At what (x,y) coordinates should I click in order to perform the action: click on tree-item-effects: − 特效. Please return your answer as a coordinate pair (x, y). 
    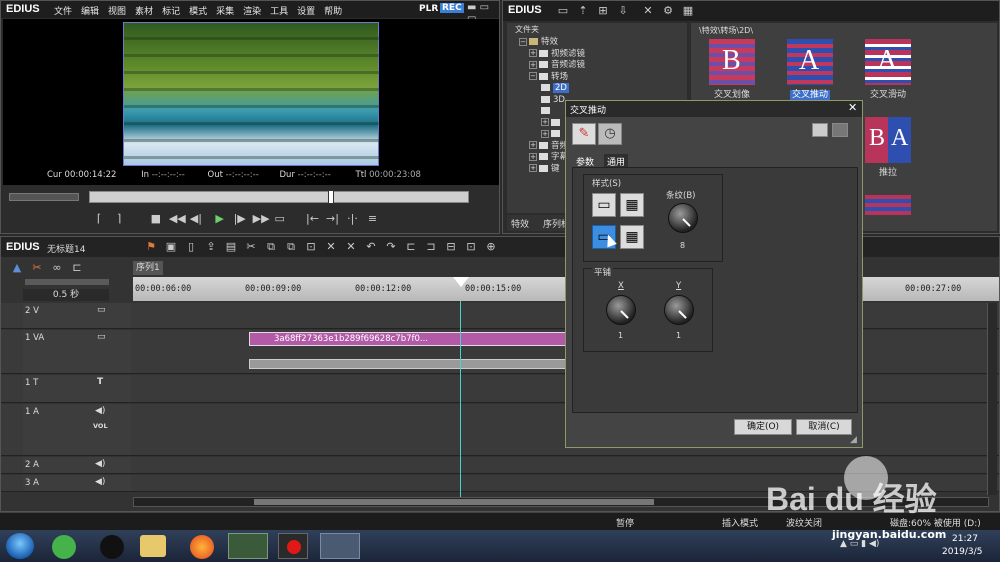
    Looking at the image, I should click on (552, 43).